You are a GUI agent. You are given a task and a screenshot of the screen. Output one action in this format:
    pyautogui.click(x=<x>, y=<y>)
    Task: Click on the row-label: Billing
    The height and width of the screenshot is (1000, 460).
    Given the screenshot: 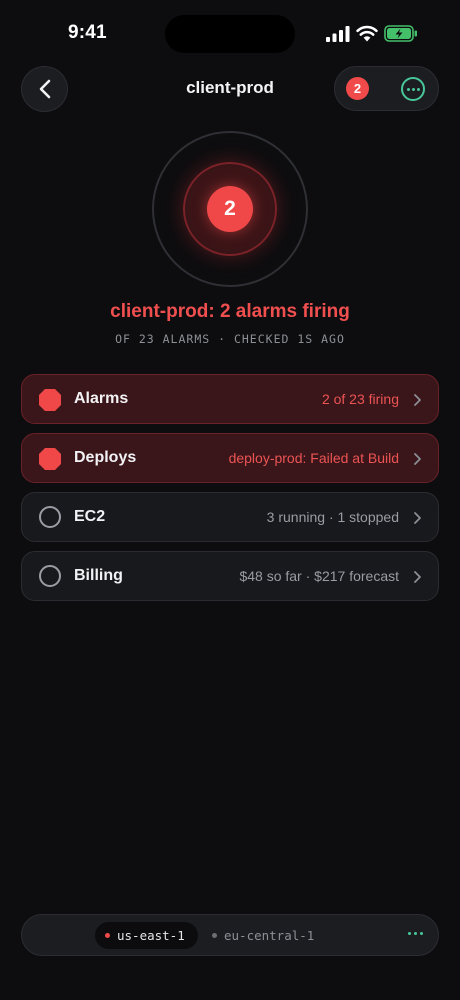 What is the action you would take?
    pyautogui.click(x=98, y=575)
    